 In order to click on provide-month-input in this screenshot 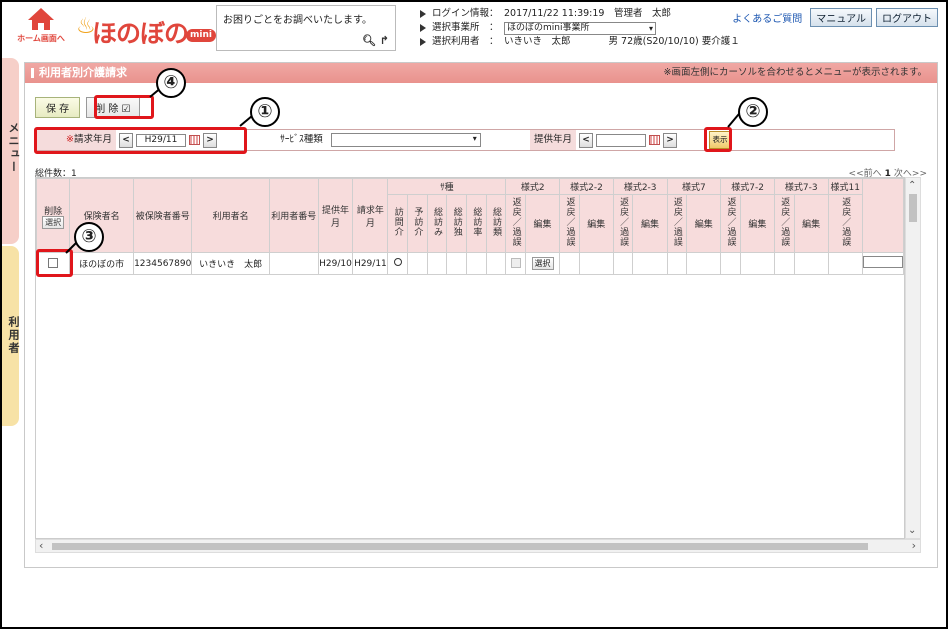, I will do `click(621, 140)`.